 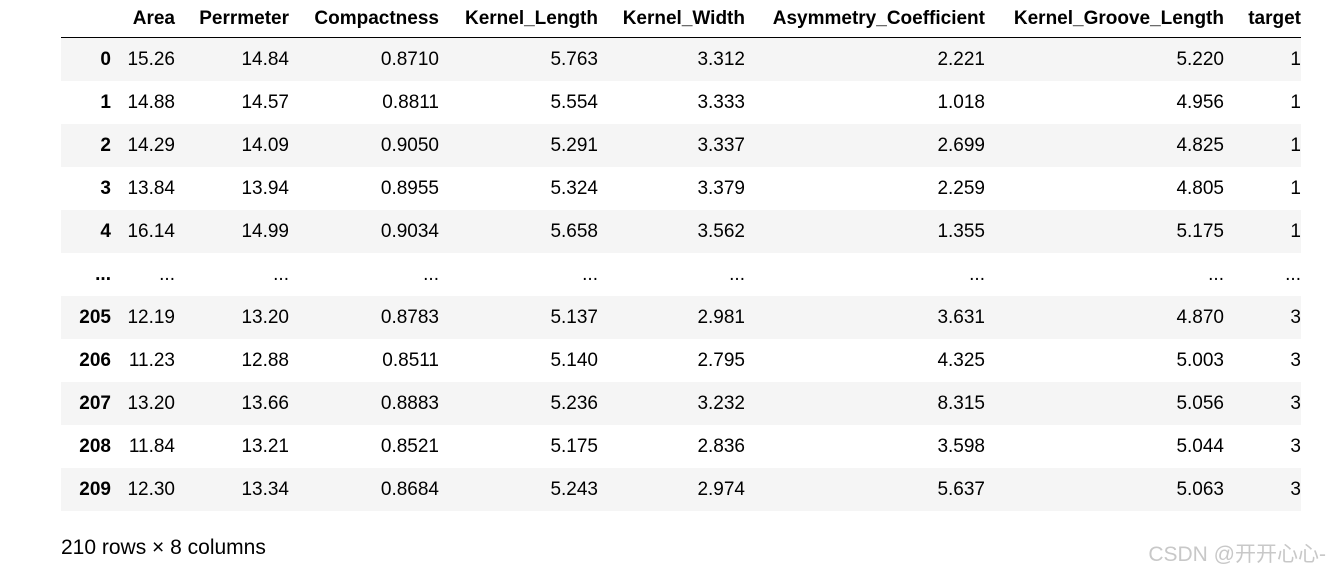 I want to click on row-index: 1, so click(x=105, y=102).